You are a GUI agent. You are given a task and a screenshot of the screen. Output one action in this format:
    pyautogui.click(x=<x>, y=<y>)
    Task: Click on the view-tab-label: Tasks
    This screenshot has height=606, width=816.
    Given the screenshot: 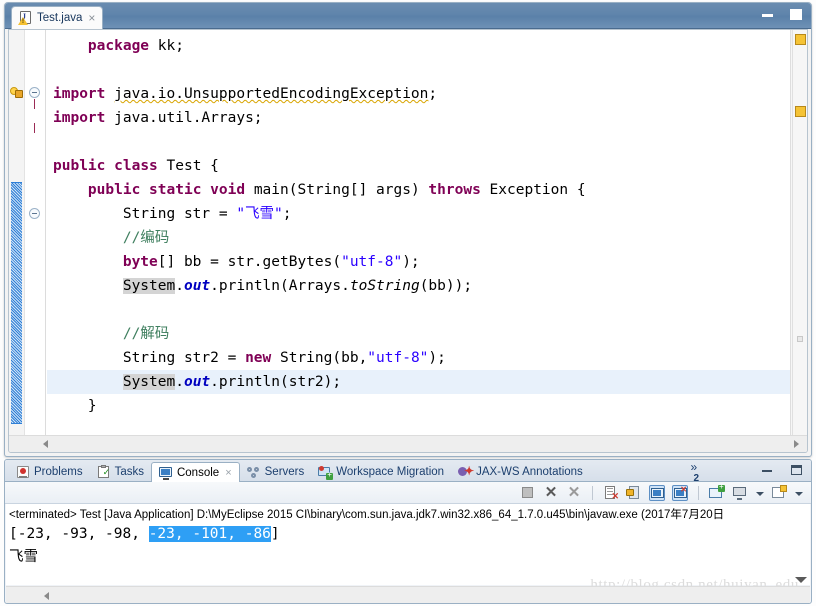 What is the action you would take?
    pyautogui.click(x=129, y=471)
    